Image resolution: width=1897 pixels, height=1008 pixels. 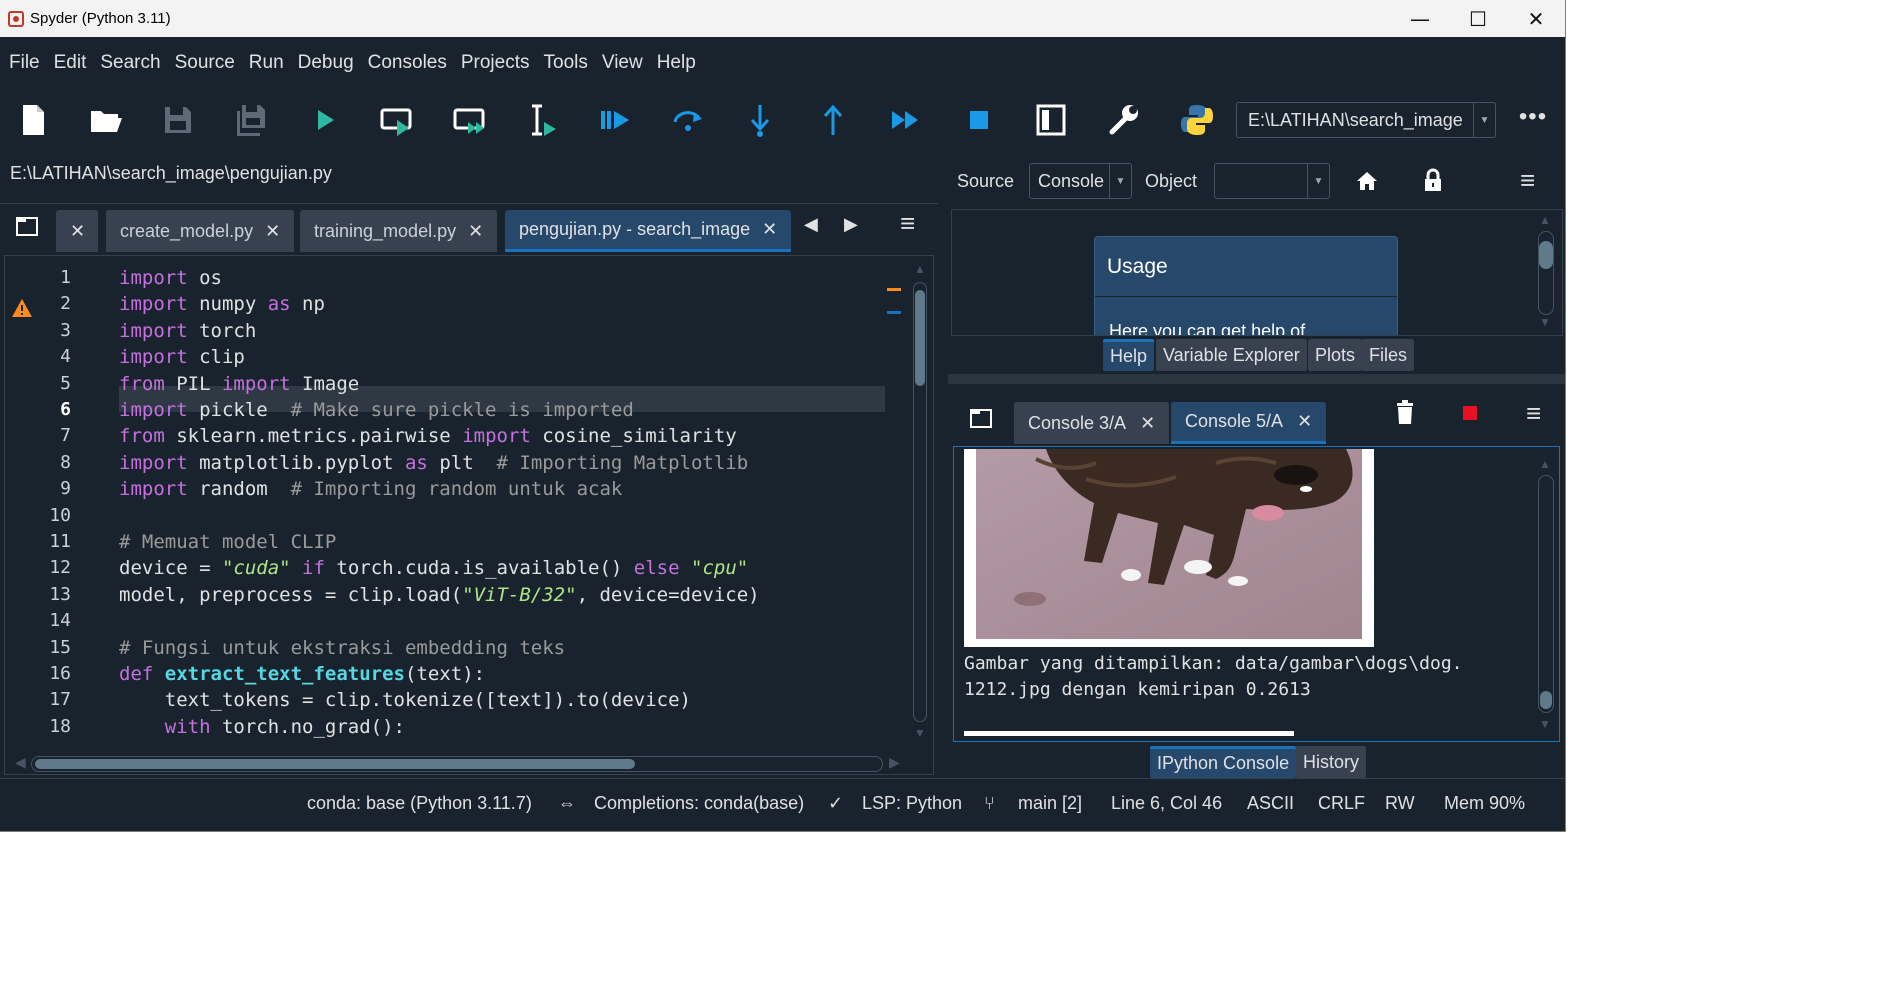 I want to click on editor-file-path: E:\LATIHAN\search_image\pengujian.py, so click(x=171, y=173).